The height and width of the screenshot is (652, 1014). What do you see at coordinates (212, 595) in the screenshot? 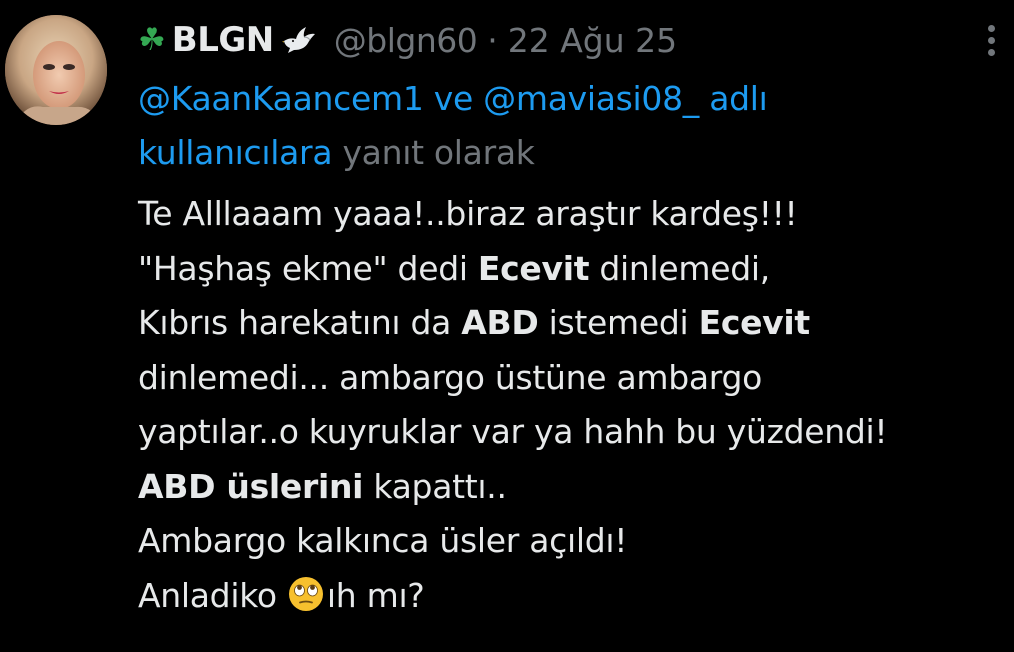
I see `text-span: Anladiko` at bounding box center [212, 595].